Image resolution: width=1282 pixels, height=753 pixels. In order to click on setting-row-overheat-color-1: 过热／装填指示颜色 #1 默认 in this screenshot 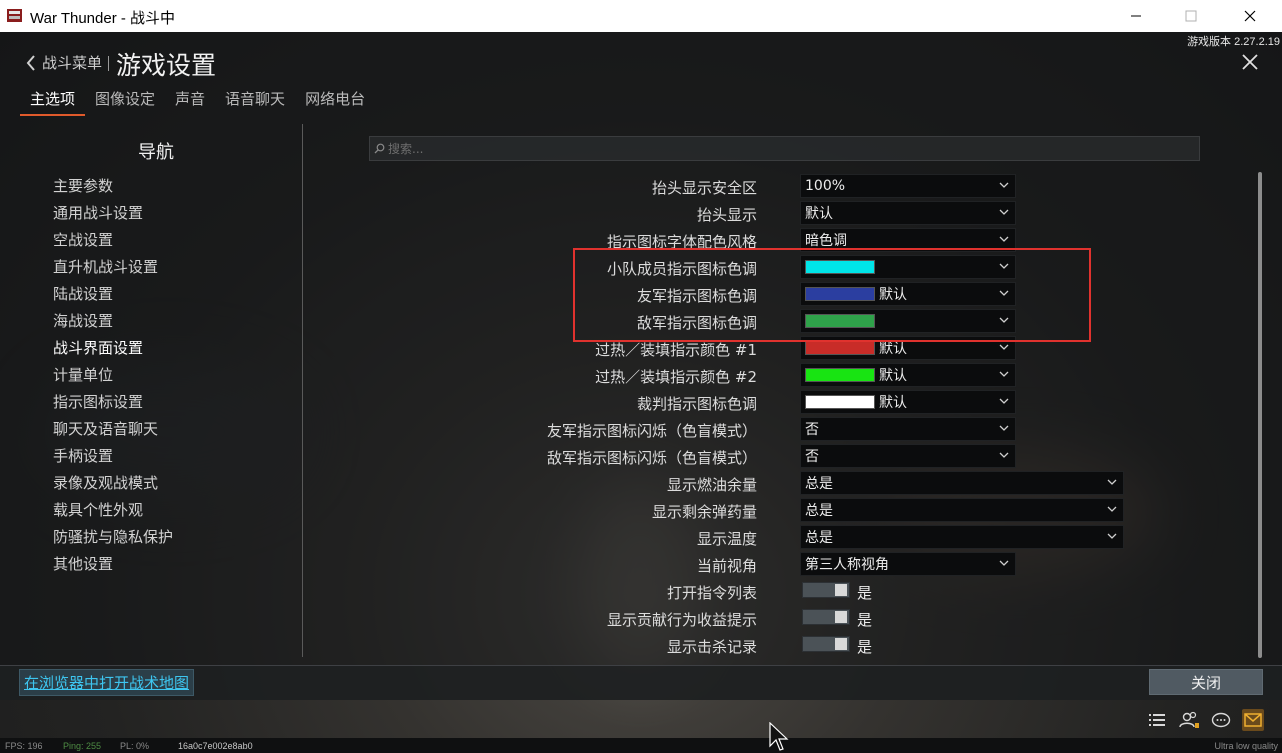, I will do `click(750, 348)`.